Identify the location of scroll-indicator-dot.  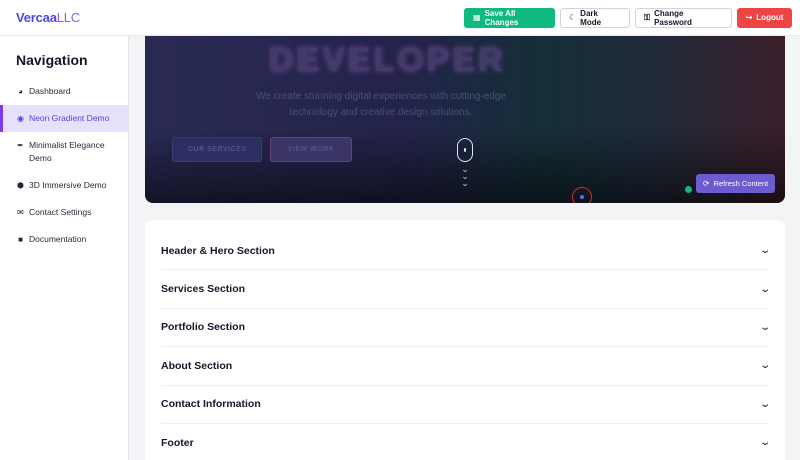
(465, 150).